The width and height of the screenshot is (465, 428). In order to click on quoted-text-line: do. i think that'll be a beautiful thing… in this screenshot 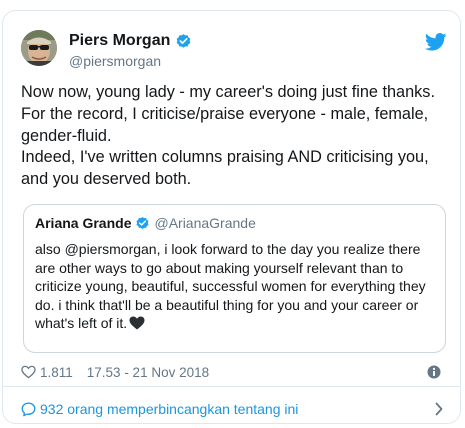, I will do `click(227, 304)`.